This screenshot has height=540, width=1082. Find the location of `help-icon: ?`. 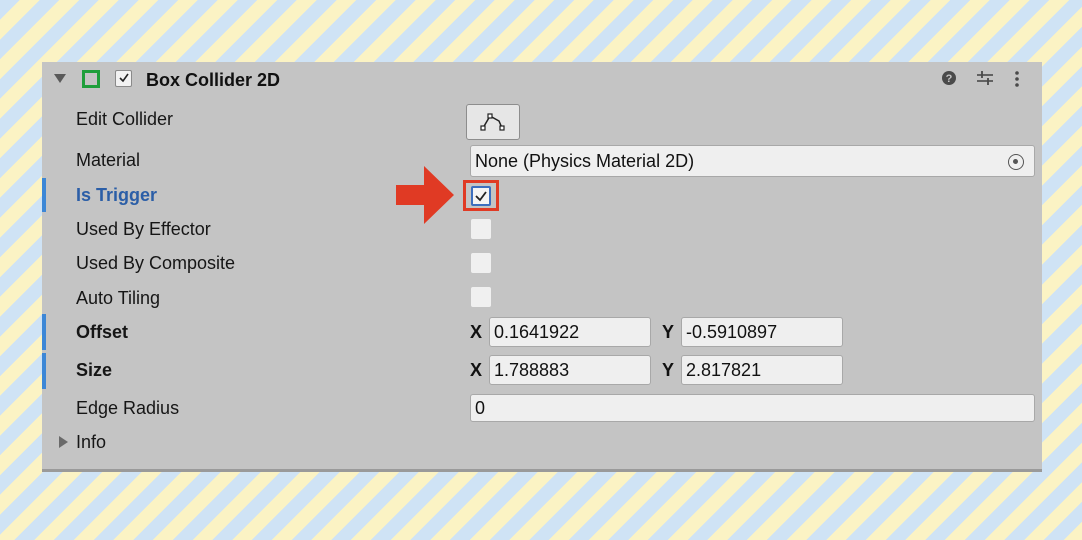

help-icon: ? is located at coordinates (949, 80).